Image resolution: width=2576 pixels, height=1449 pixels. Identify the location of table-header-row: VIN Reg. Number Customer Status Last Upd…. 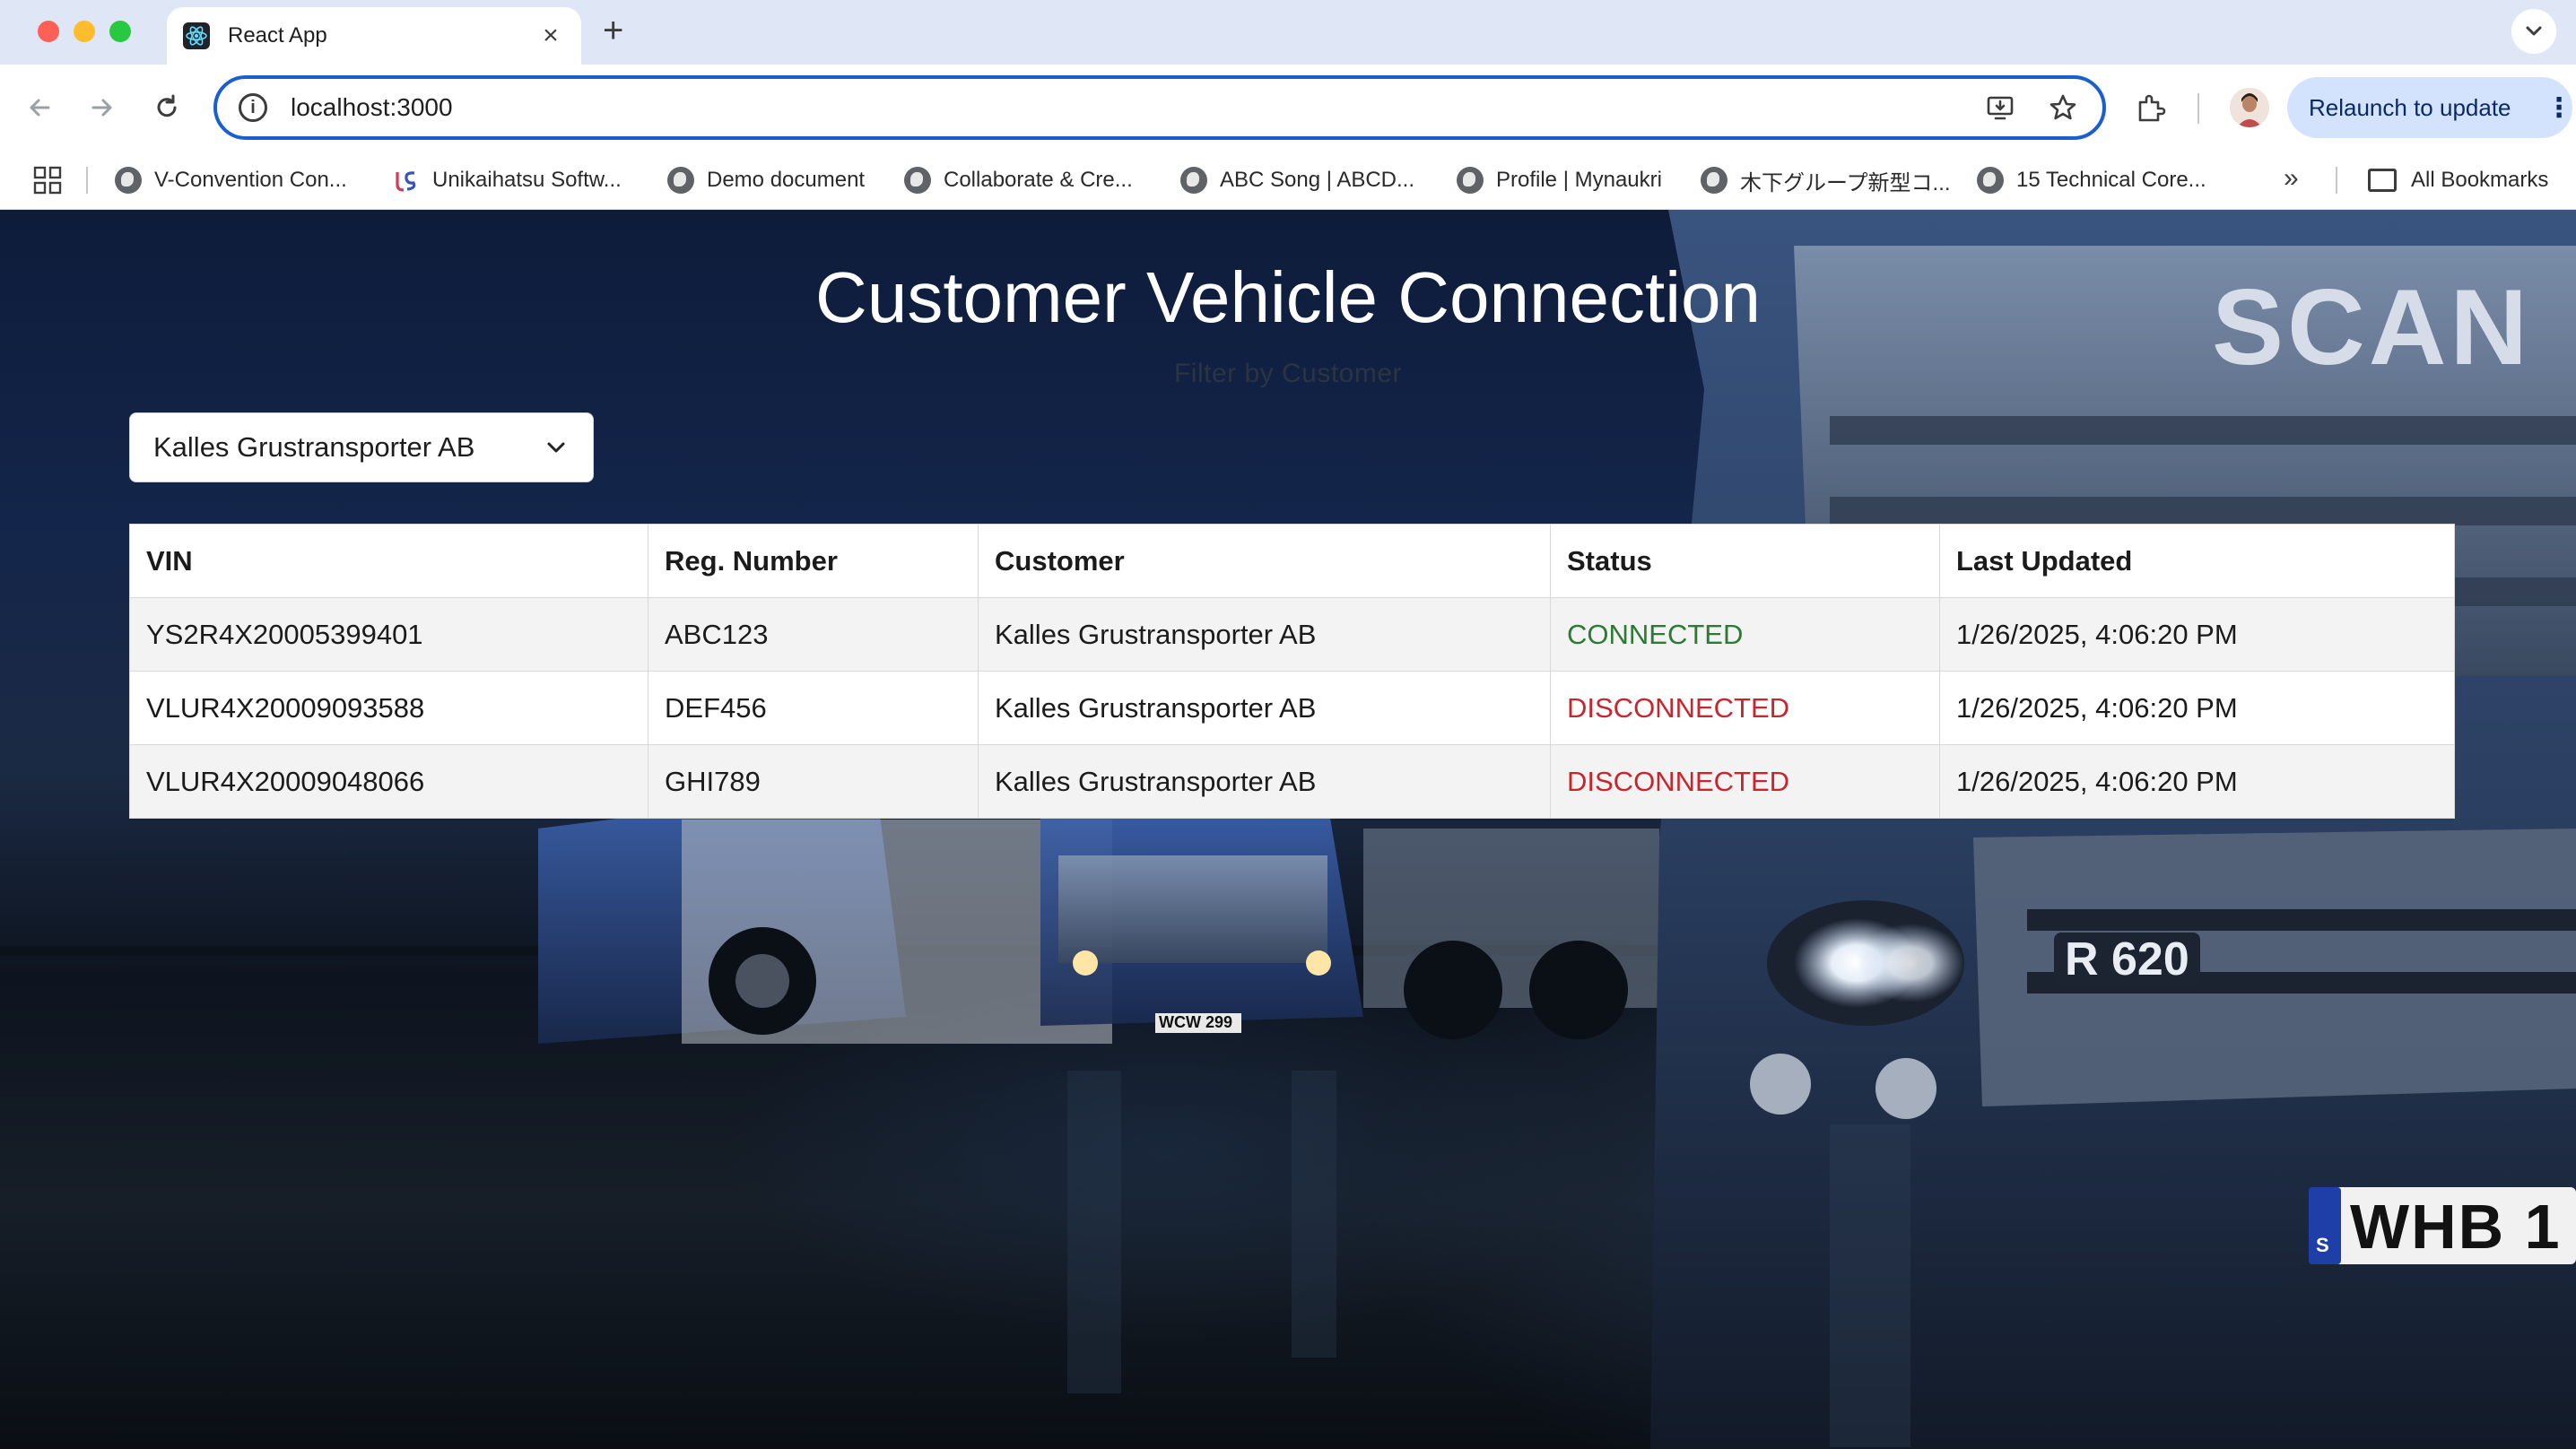
(1292, 561).